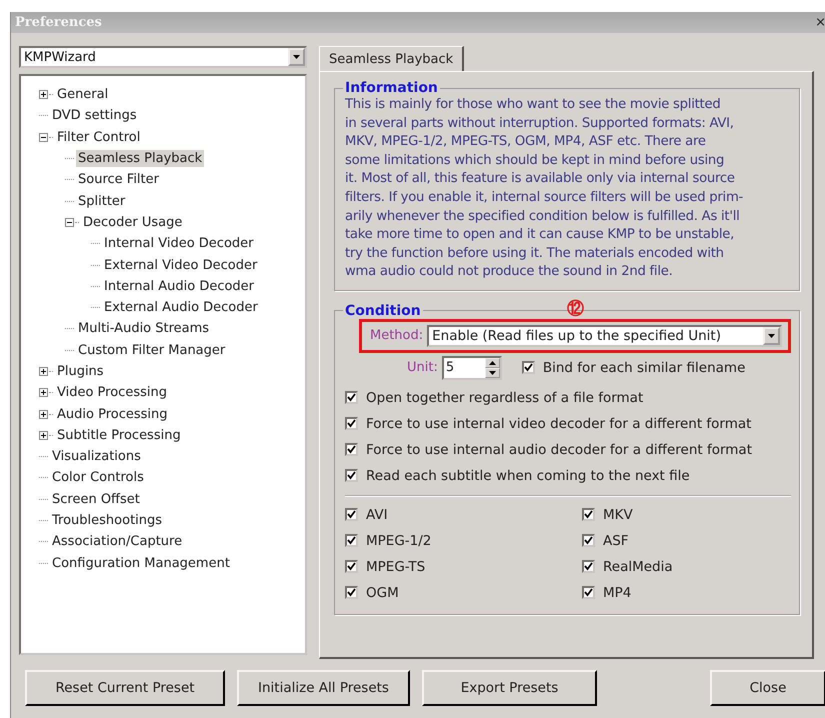 Image resolution: width=825 pixels, height=718 pixels. I want to click on tree-item: External Video Decoder, so click(181, 265).